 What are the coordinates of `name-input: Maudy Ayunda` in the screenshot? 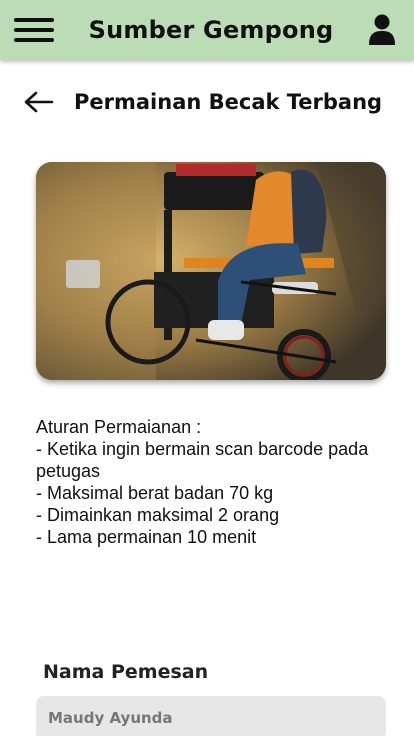 It's located at (211, 716).